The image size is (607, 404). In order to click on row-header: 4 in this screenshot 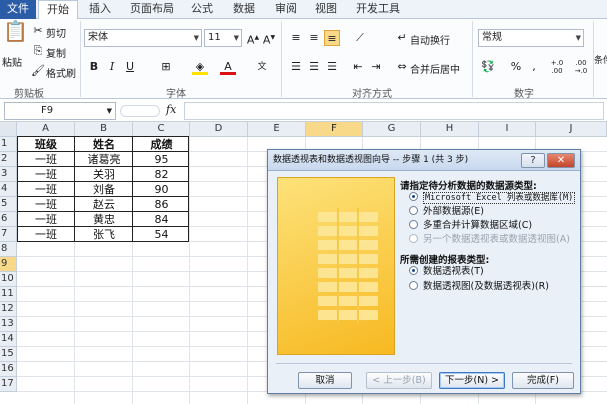, I will do `click(8, 189)`.